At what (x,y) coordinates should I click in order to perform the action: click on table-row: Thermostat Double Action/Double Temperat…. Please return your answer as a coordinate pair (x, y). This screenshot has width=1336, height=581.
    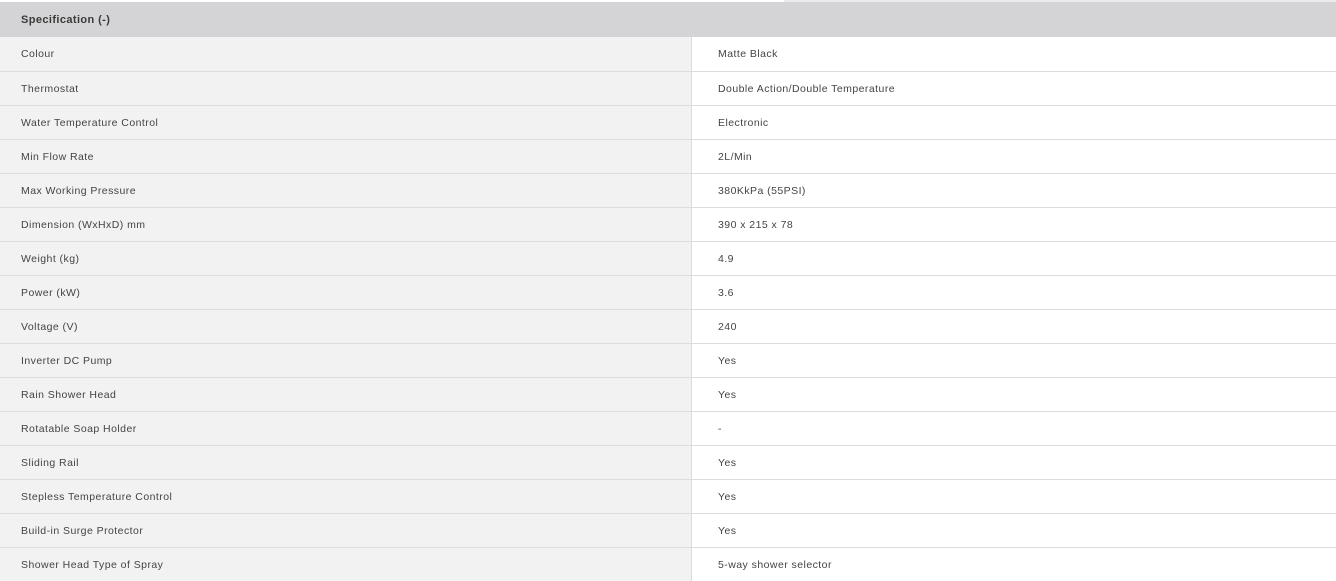
    Looking at the image, I should click on (668, 88).